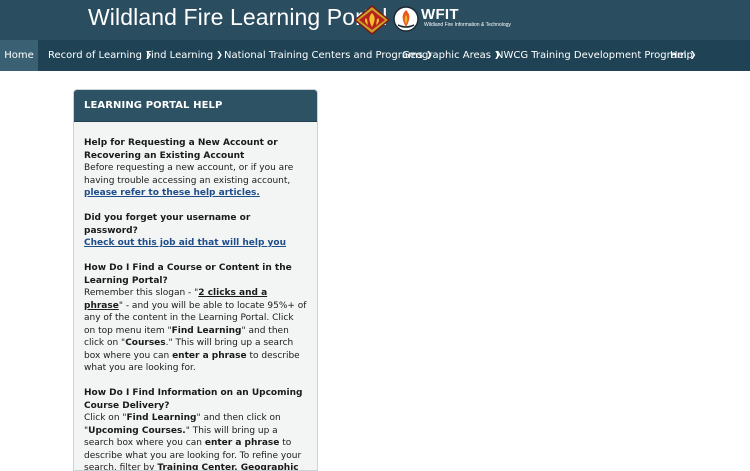 The height and width of the screenshot is (471, 750). I want to click on nav-item-label: Find Learning, so click(180, 55).